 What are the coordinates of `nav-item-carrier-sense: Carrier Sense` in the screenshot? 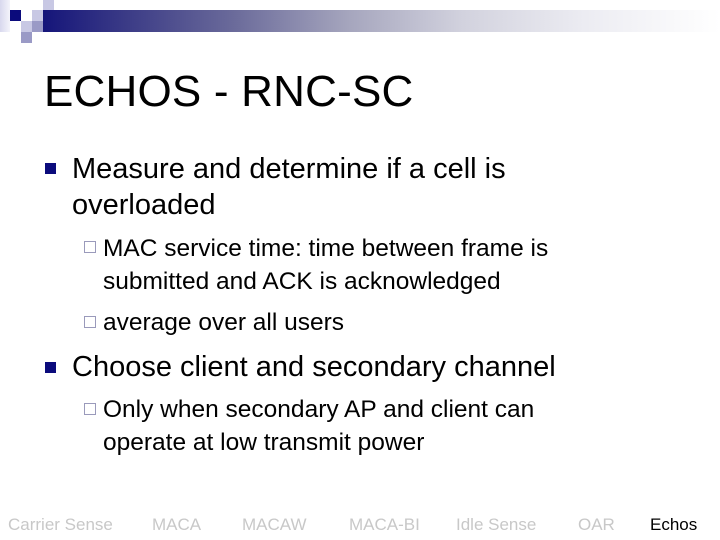 It's located at (60, 525).